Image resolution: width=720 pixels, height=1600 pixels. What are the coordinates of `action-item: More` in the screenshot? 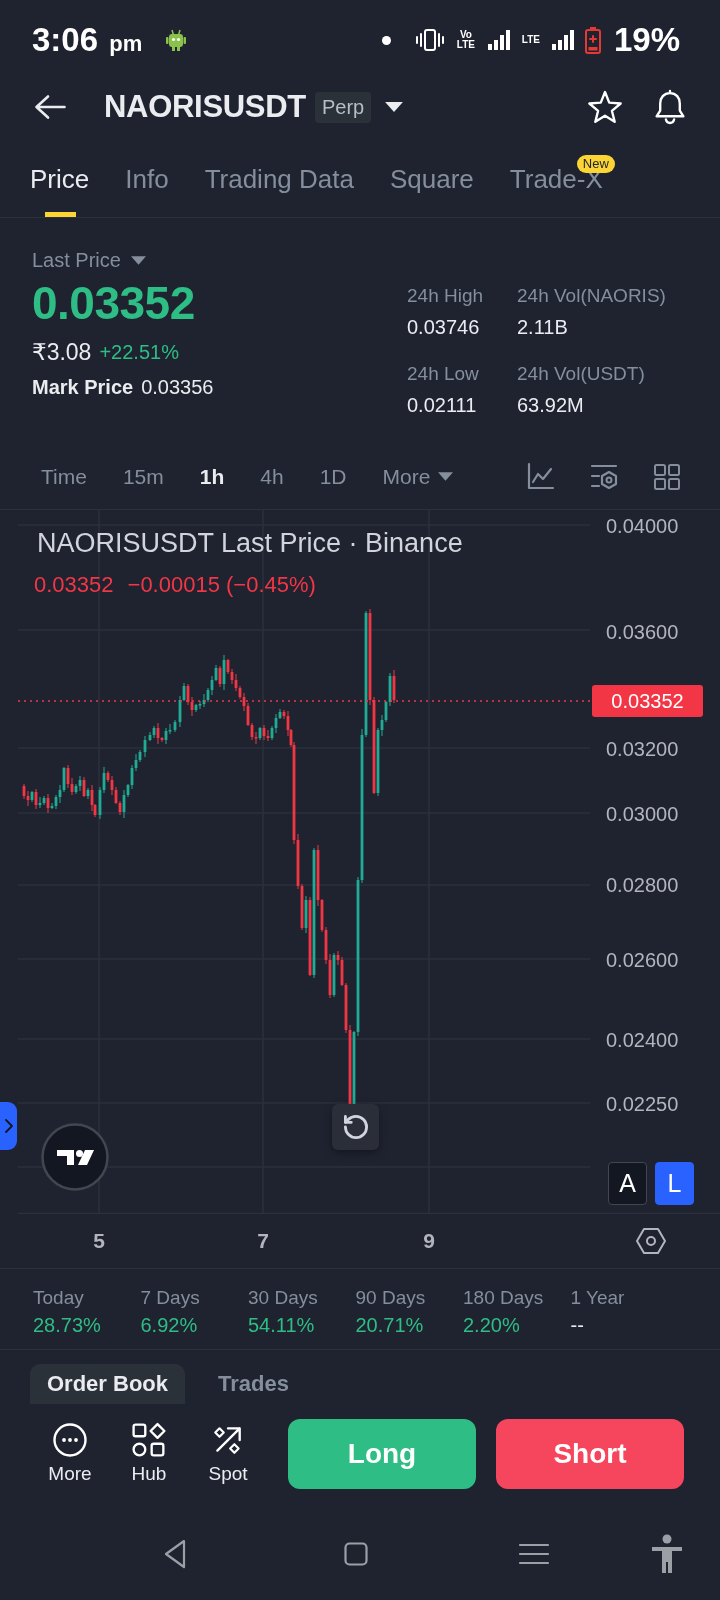 It's located at (70, 1454).